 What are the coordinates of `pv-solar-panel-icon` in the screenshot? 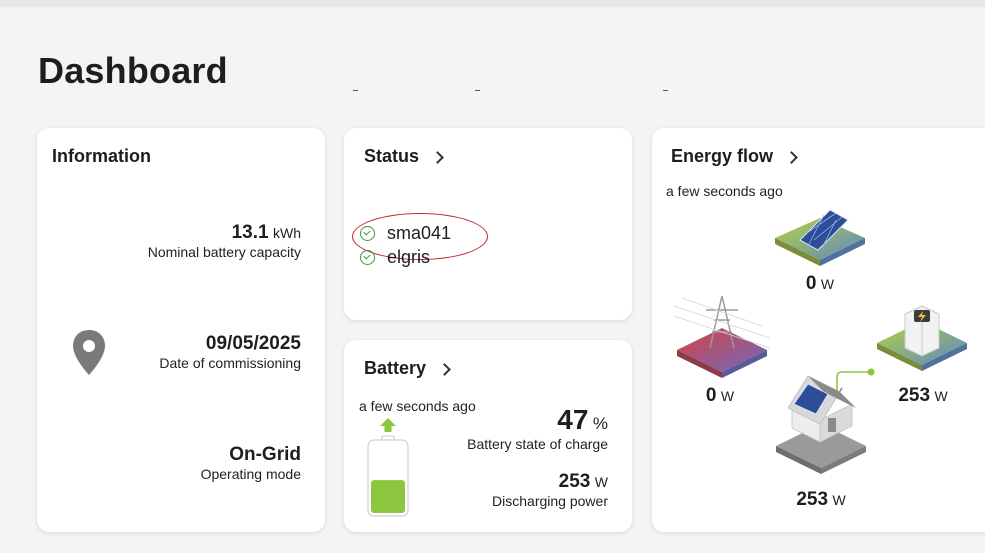 It's located at (820, 237).